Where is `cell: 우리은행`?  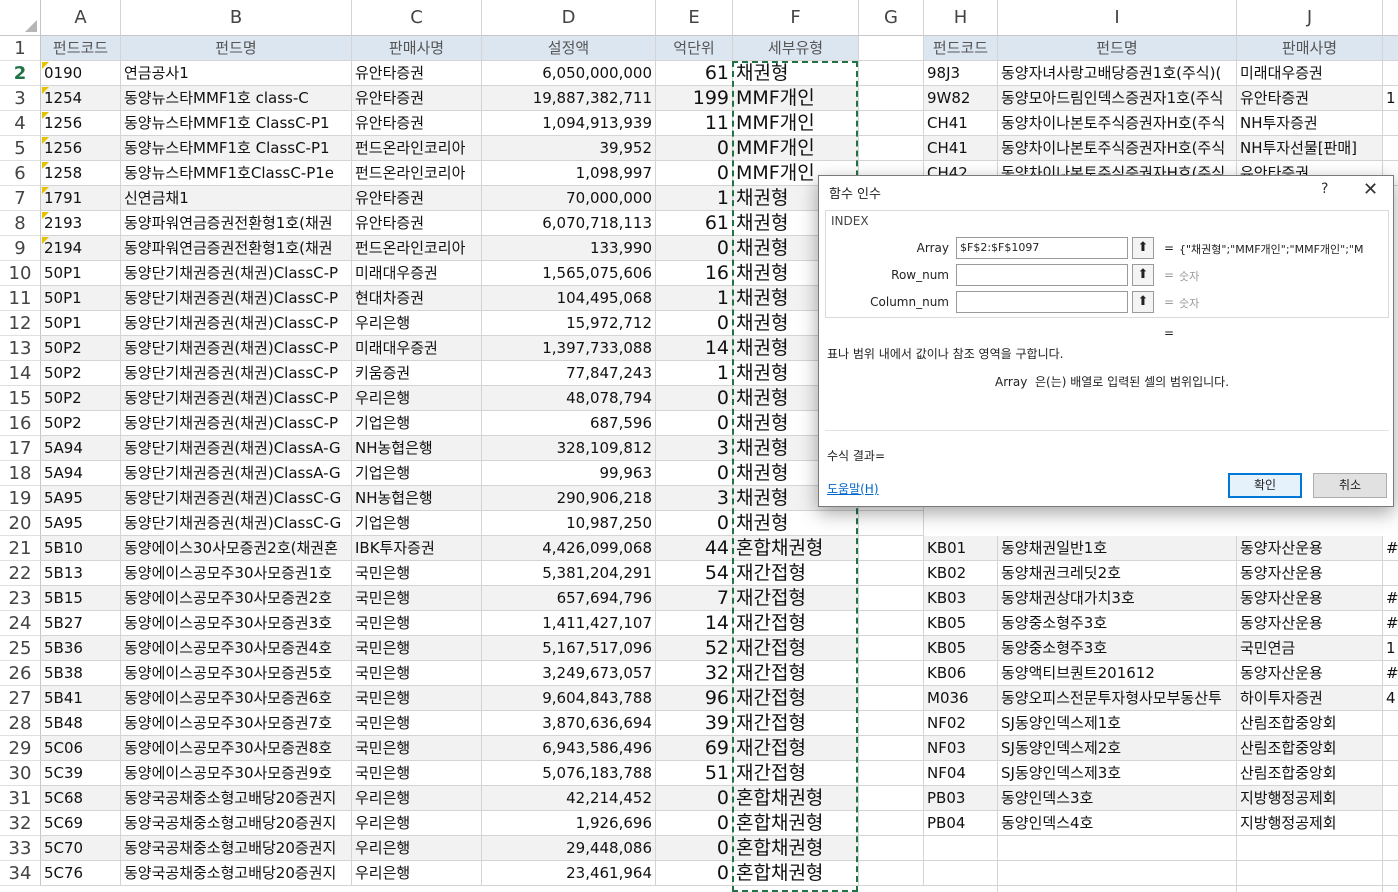 cell: 우리은행 is located at coordinates (417, 798).